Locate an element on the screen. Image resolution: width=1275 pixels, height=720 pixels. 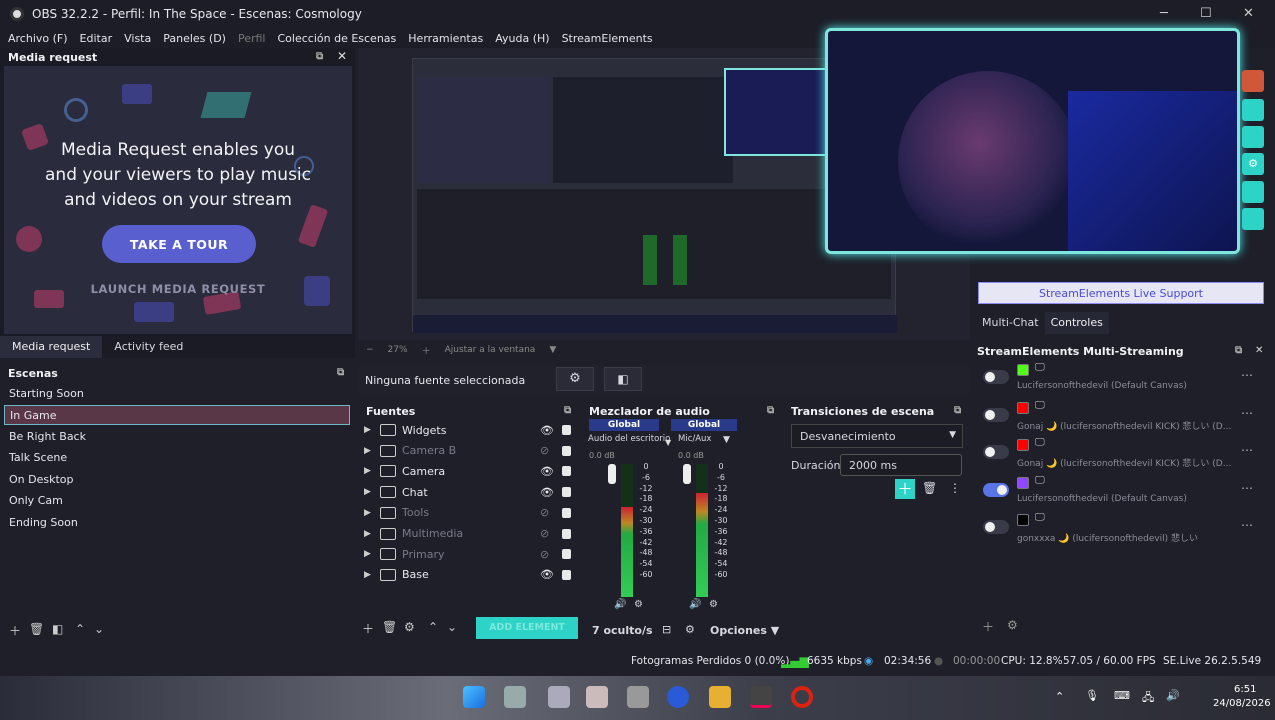
clock-time: 6:51 is located at coordinates (1245, 689).